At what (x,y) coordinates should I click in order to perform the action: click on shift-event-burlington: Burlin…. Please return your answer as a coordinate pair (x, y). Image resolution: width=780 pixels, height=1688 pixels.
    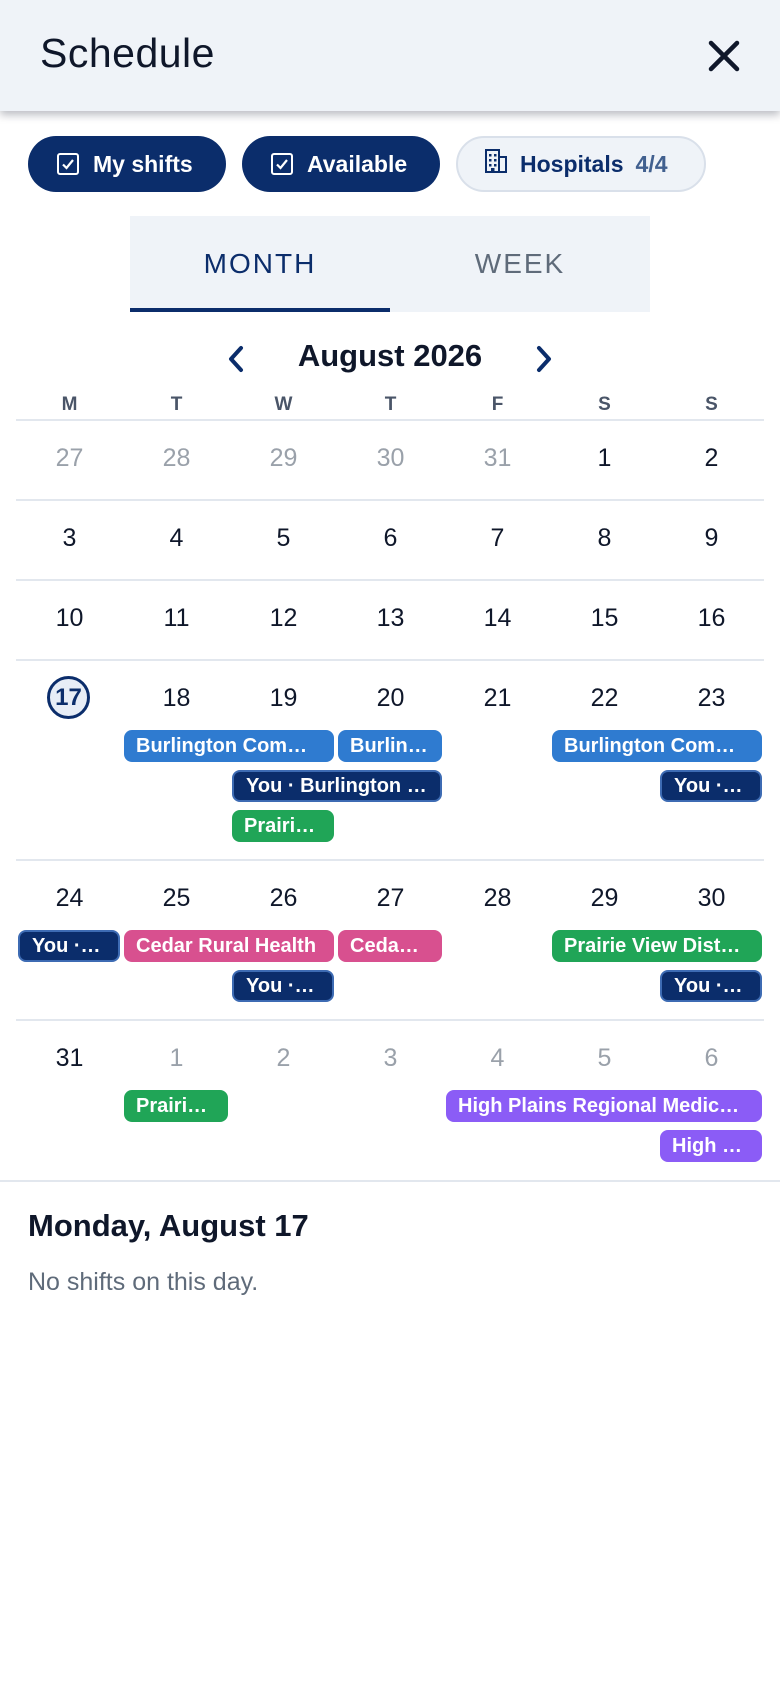
    Looking at the image, I should click on (390, 746).